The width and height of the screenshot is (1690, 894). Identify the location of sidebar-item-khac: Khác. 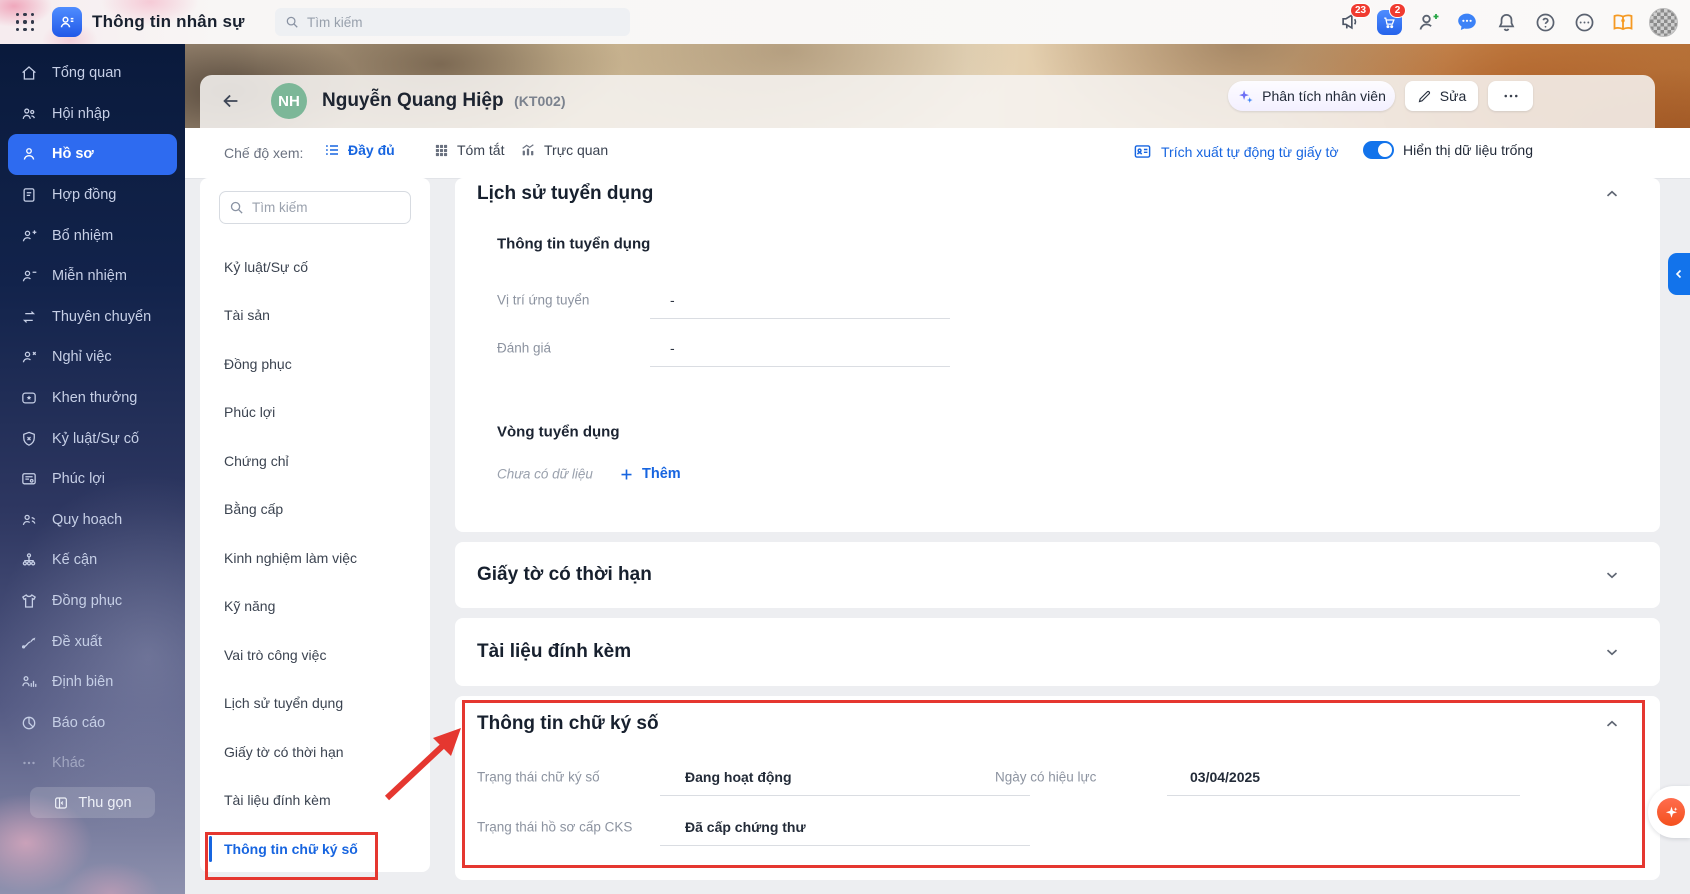
(92, 763).